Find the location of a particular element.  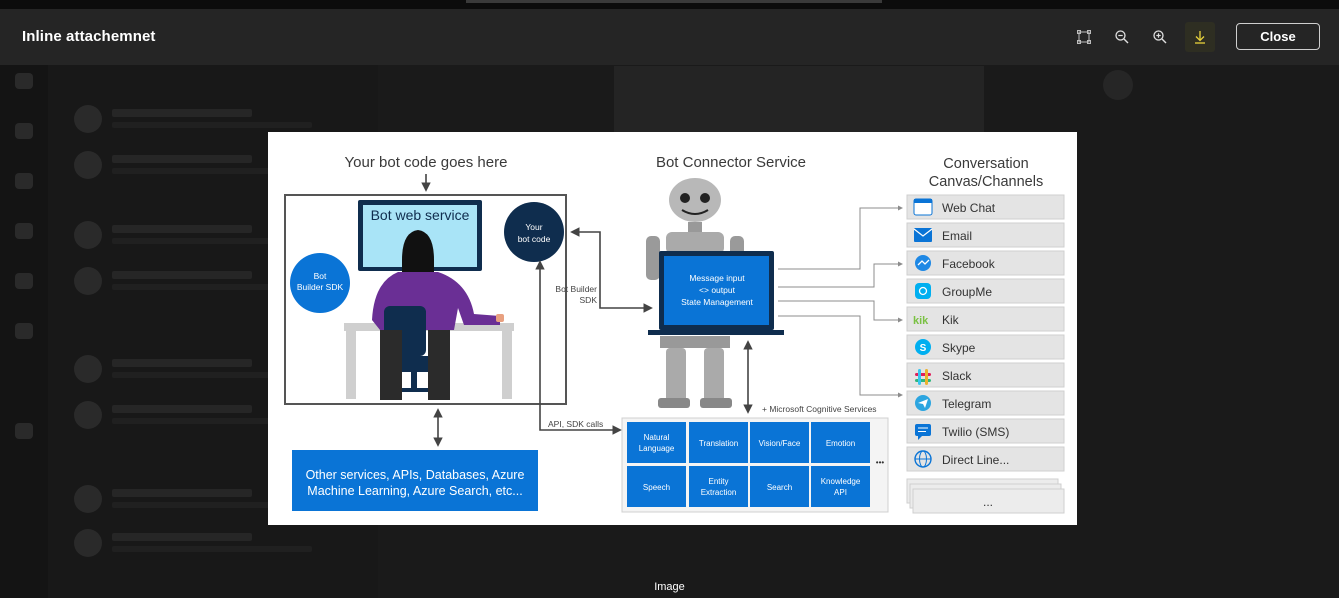

zoom-in-button is located at coordinates (1160, 37).